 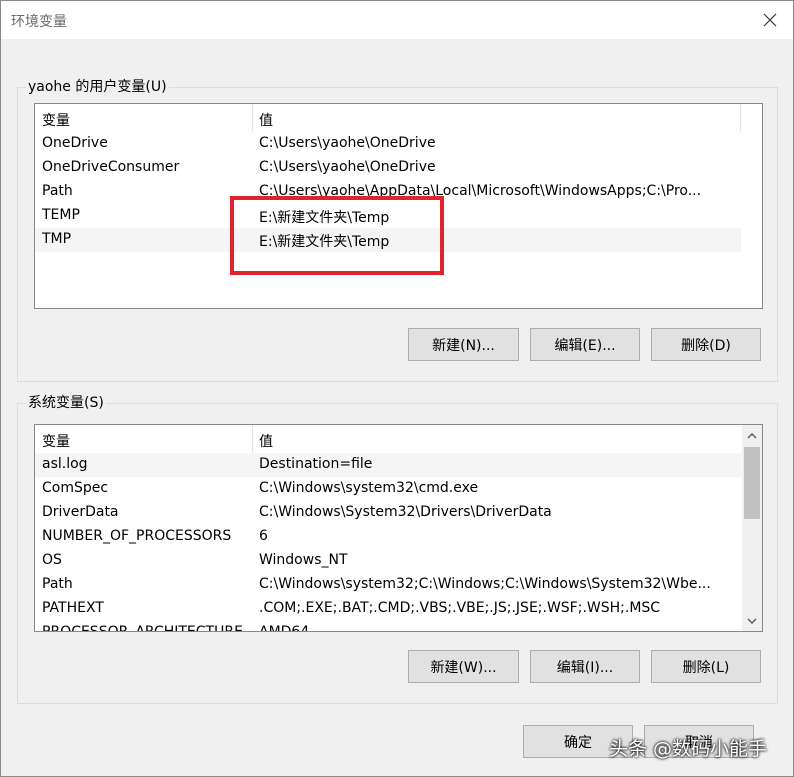 I want to click on variable-value: AMD64, so click(x=284, y=628).